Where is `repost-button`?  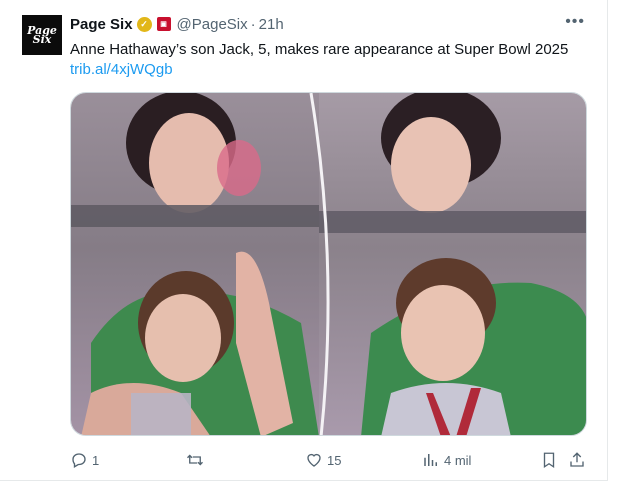
repost-button is located at coordinates (197, 460).